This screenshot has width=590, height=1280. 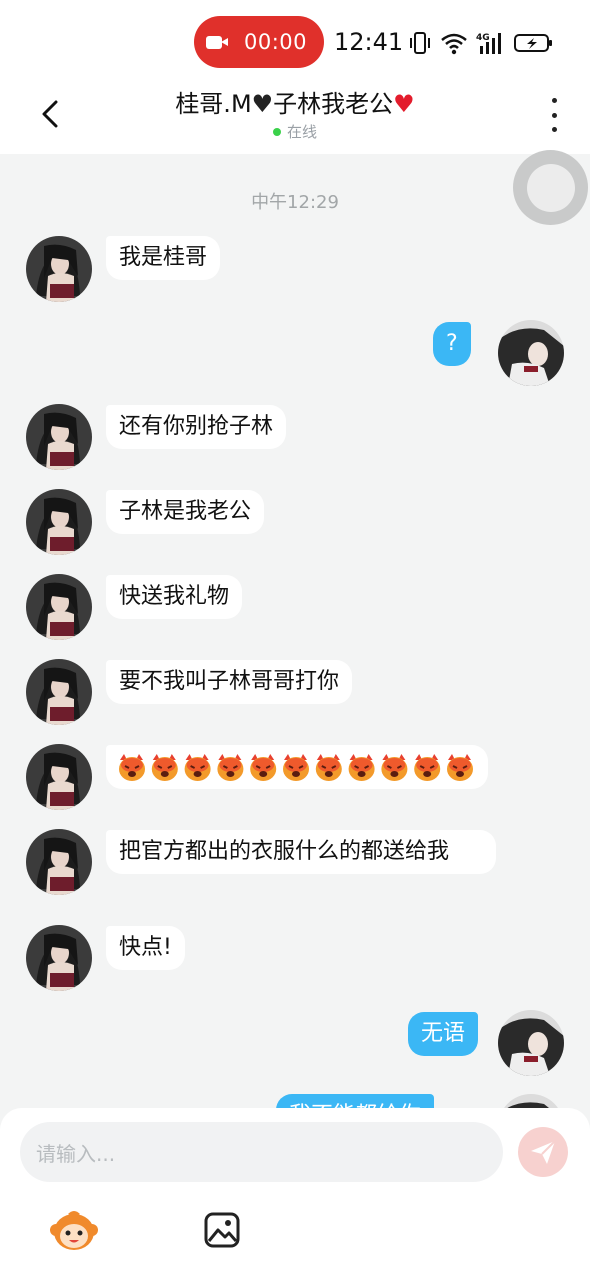 I want to click on monkey-mascot-icon, so click(x=74, y=1230).